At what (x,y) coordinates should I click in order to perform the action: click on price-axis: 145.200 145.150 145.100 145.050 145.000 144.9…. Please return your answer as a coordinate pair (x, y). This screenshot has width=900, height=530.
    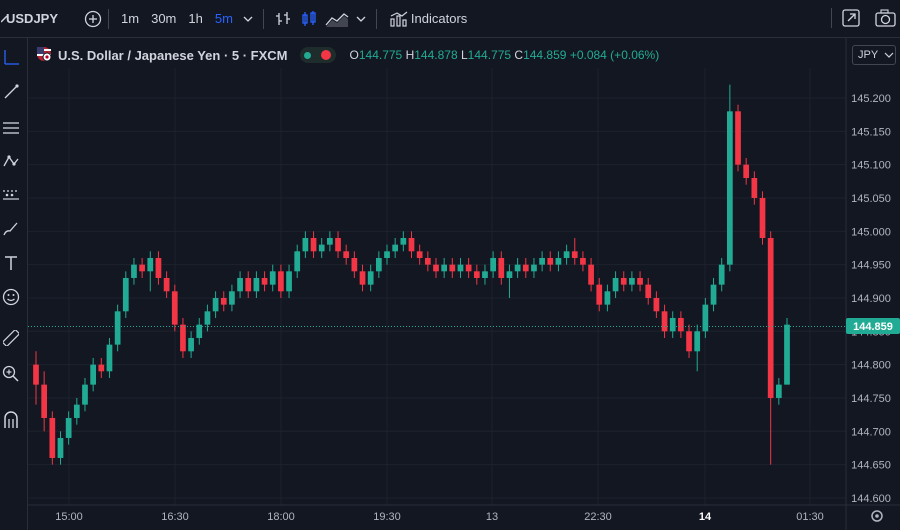
    Looking at the image, I should click on (871, 299).